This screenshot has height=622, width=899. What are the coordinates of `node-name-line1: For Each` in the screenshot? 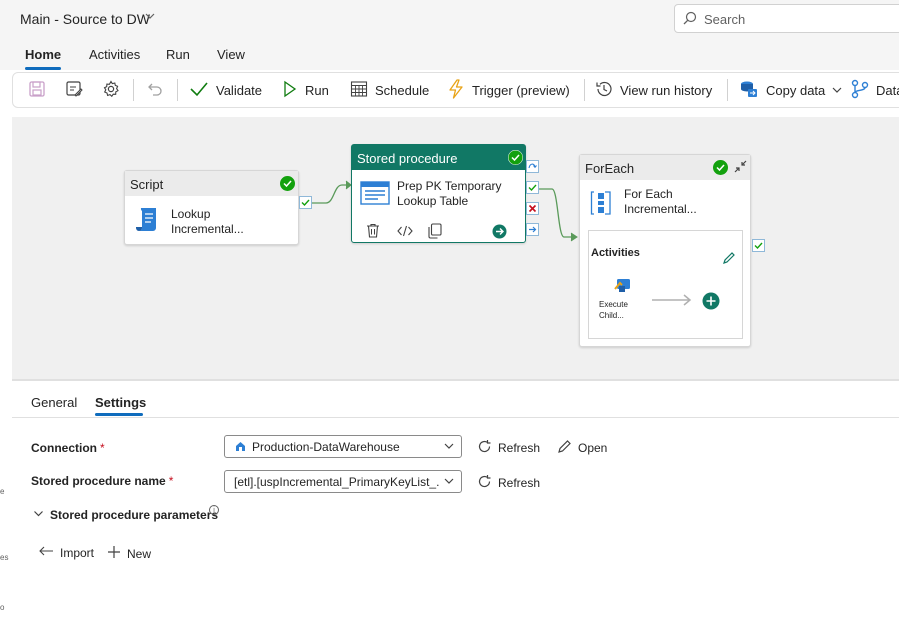 It's located at (648, 194).